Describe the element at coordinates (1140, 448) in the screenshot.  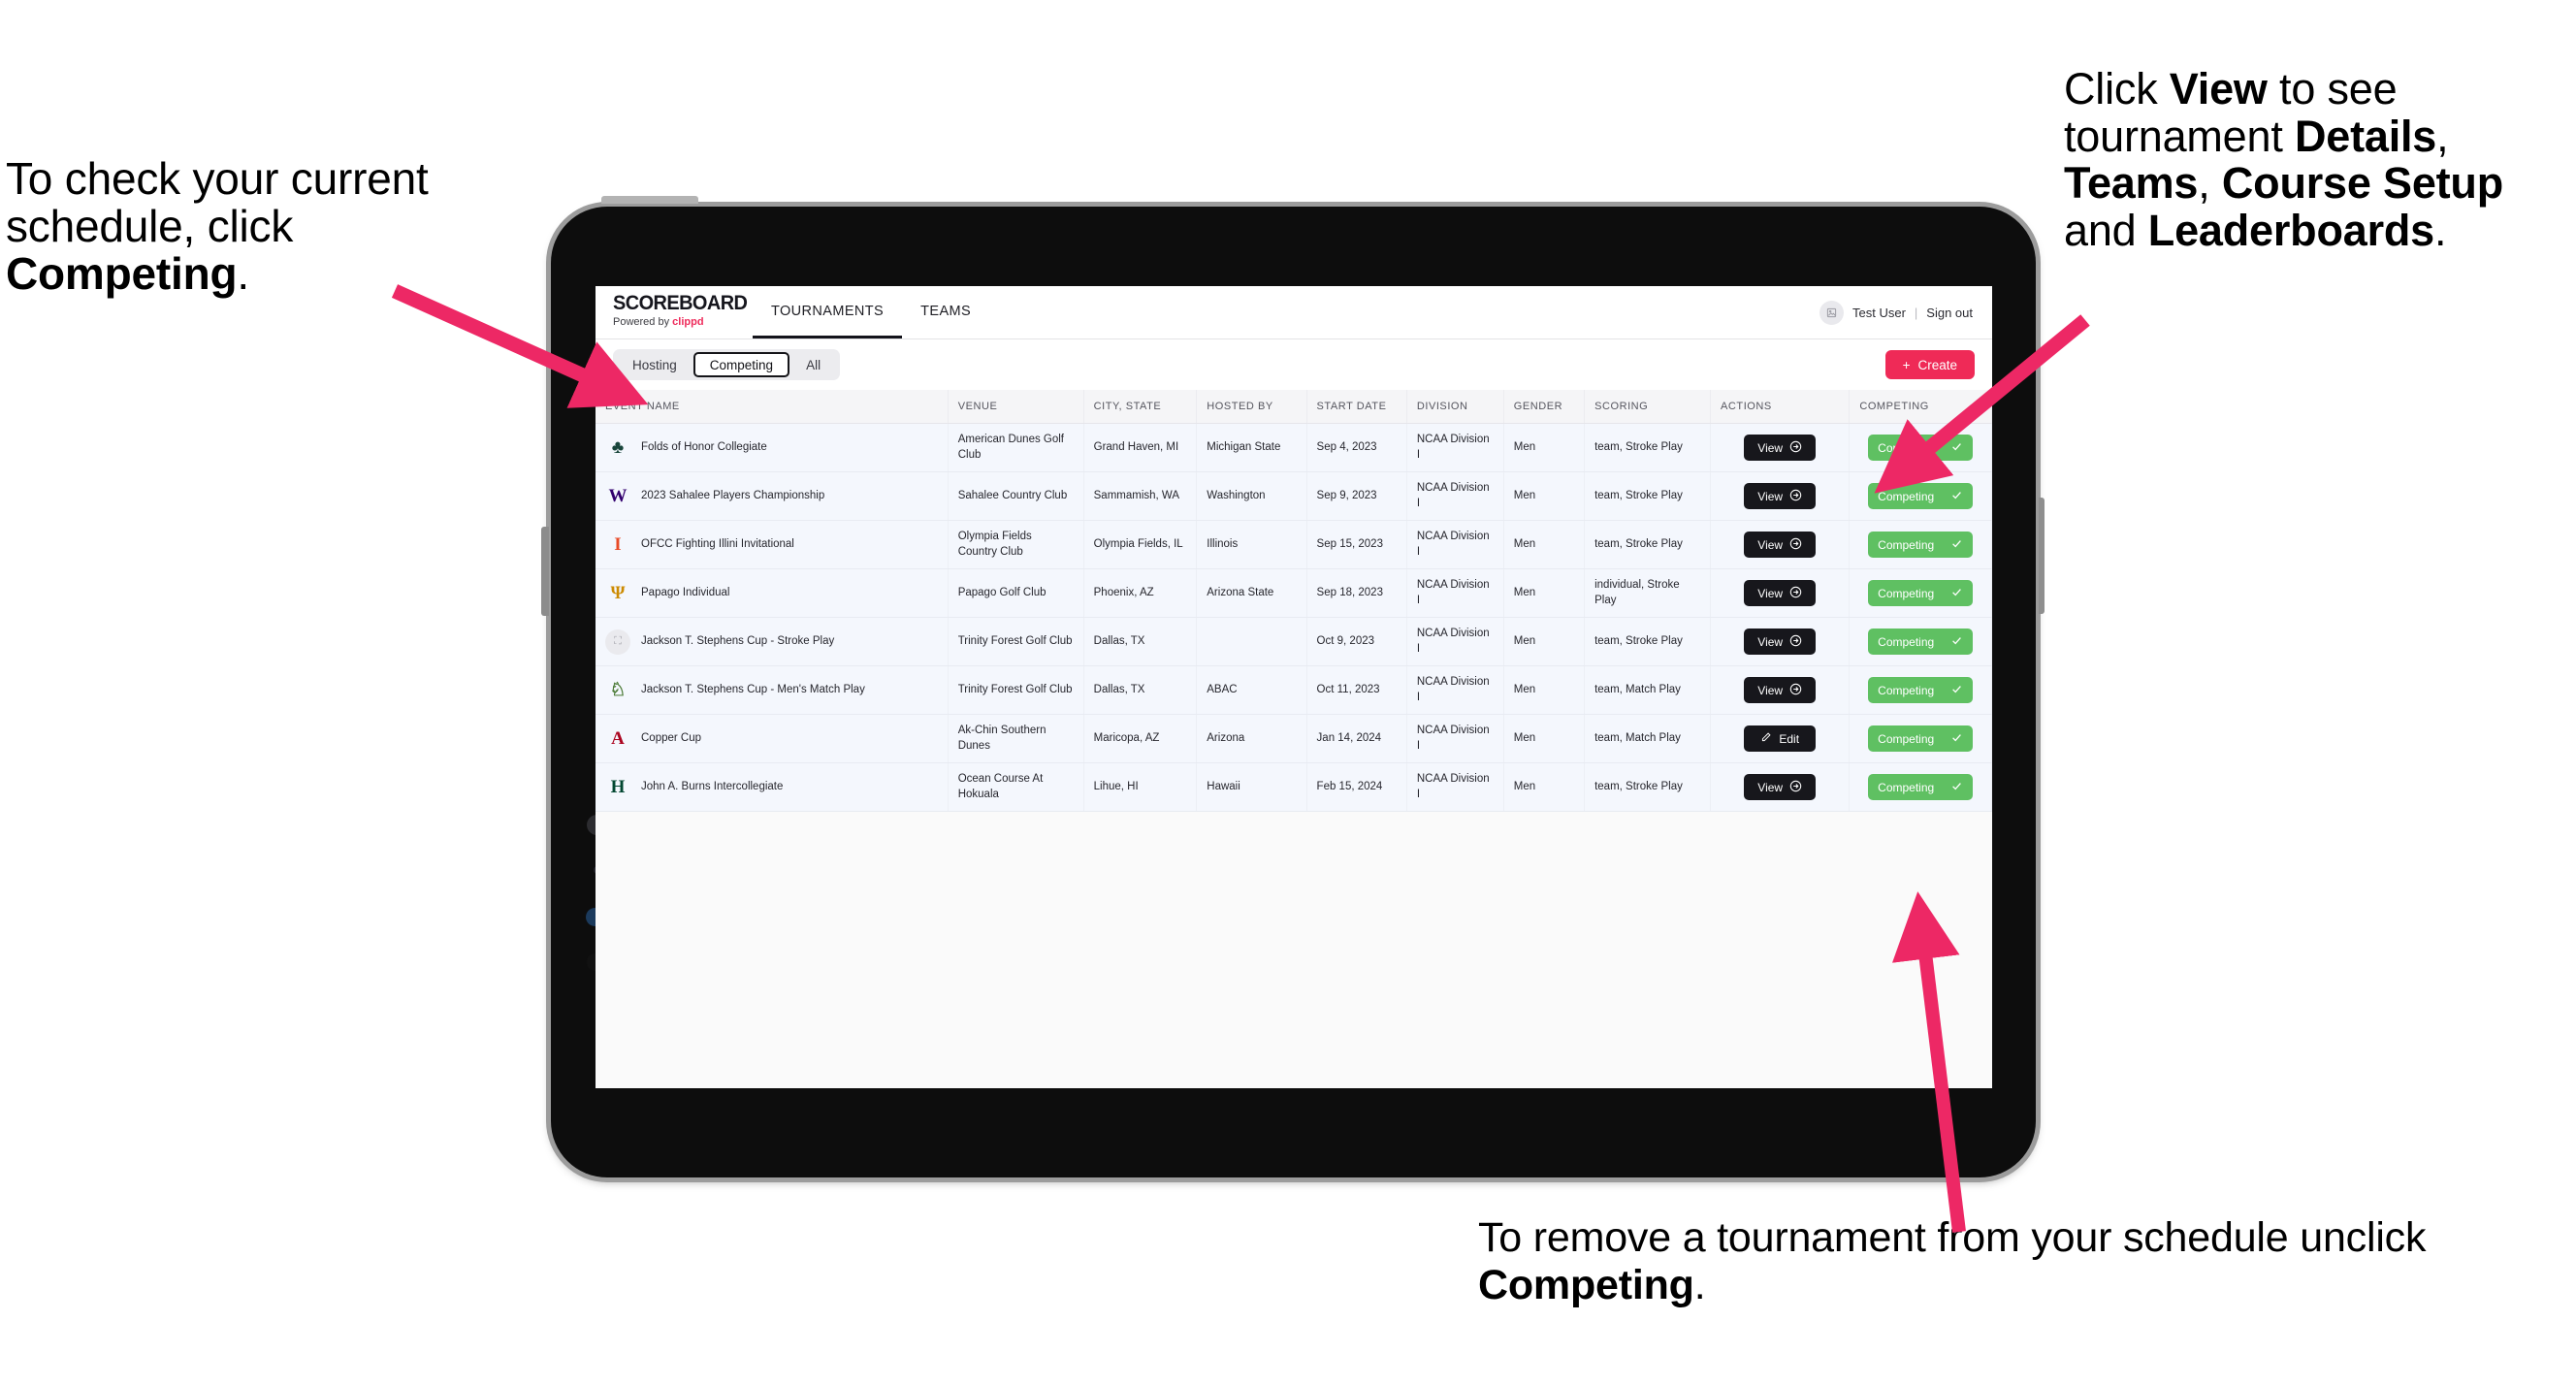
I see `cell-city-state: Grand Haven, MI` at that location.